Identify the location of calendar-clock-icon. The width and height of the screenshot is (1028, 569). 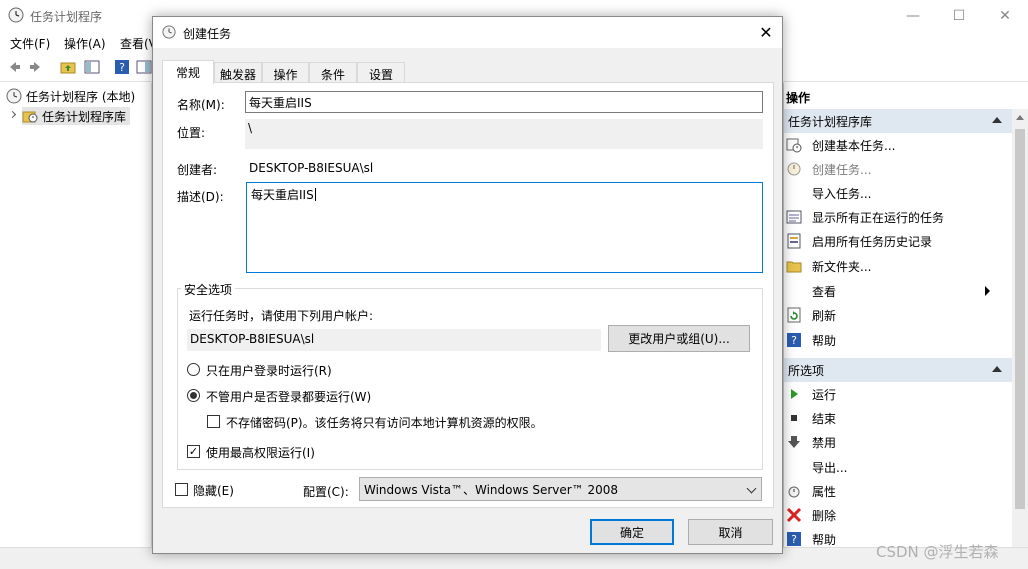
(794, 145).